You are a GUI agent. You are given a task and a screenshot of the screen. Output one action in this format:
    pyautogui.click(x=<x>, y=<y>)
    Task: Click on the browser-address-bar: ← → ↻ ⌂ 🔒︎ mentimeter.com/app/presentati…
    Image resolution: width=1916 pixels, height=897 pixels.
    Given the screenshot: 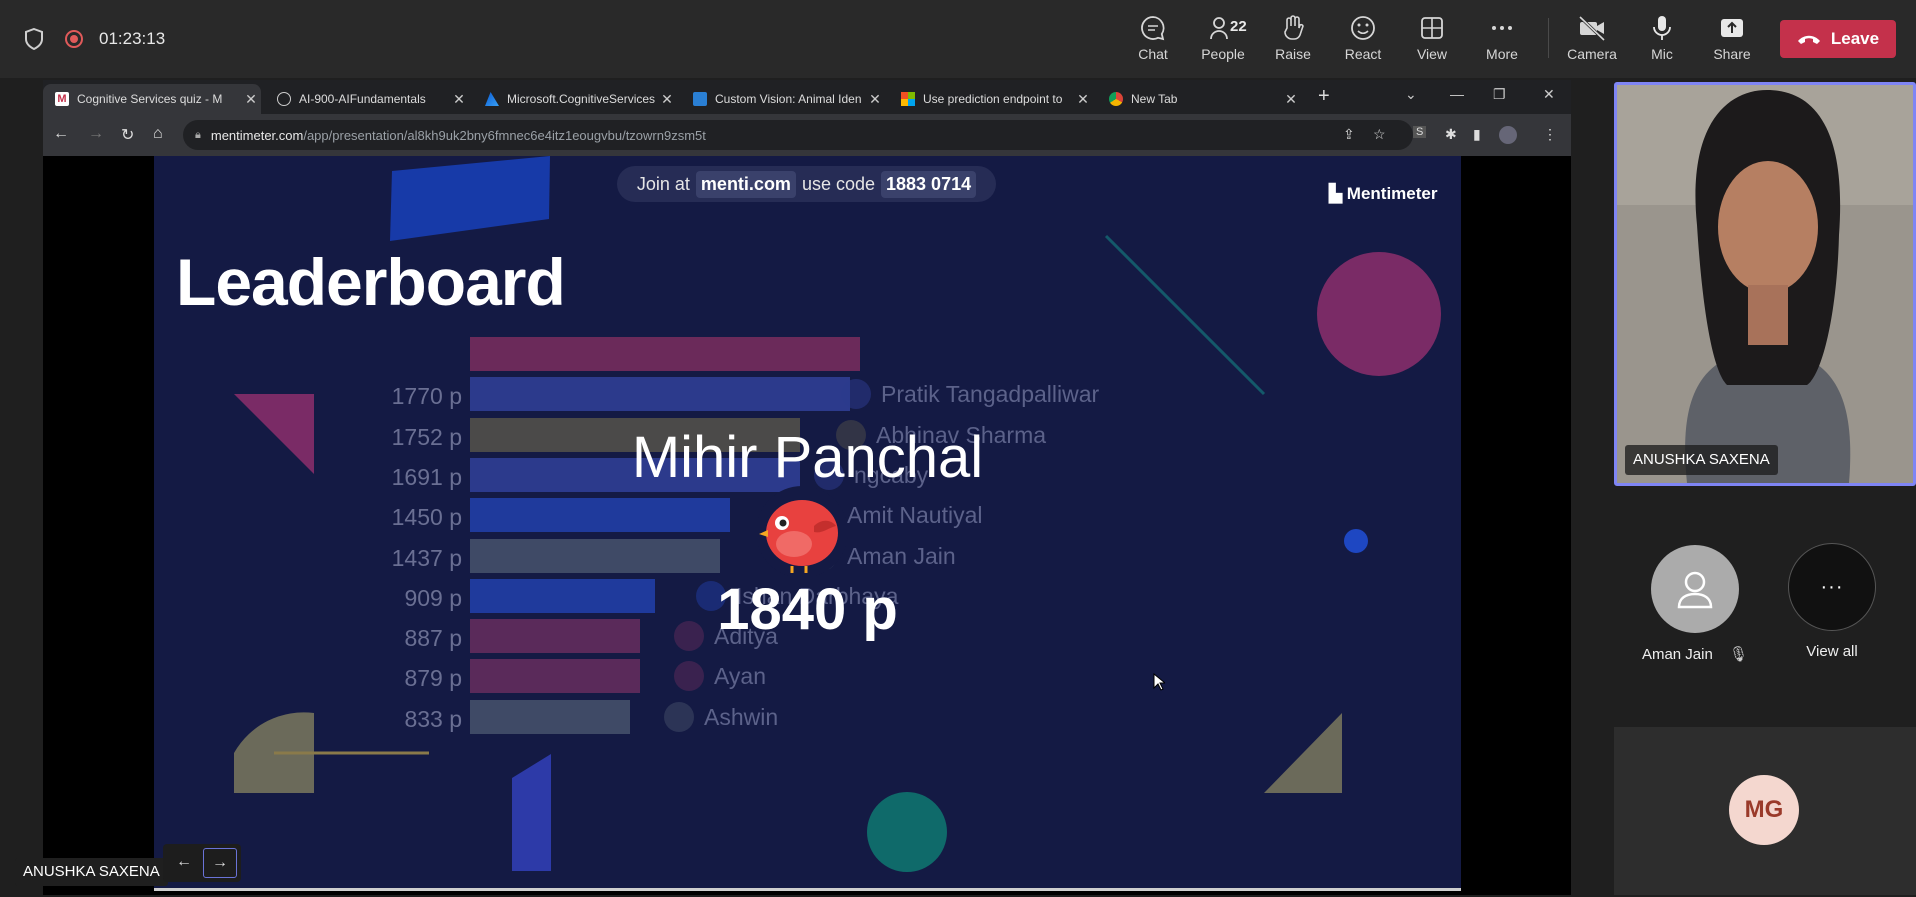 What is the action you would take?
    pyautogui.click(x=807, y=135)
    